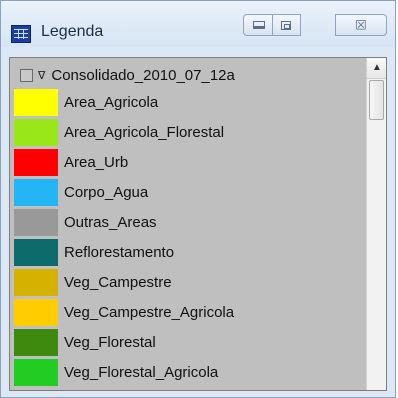 The width and height of the screenshot is (398, 398). Describe the element at coordinates (96, 162) in the screenshot. I see `legend-item-label: Area_Urb` at that location.